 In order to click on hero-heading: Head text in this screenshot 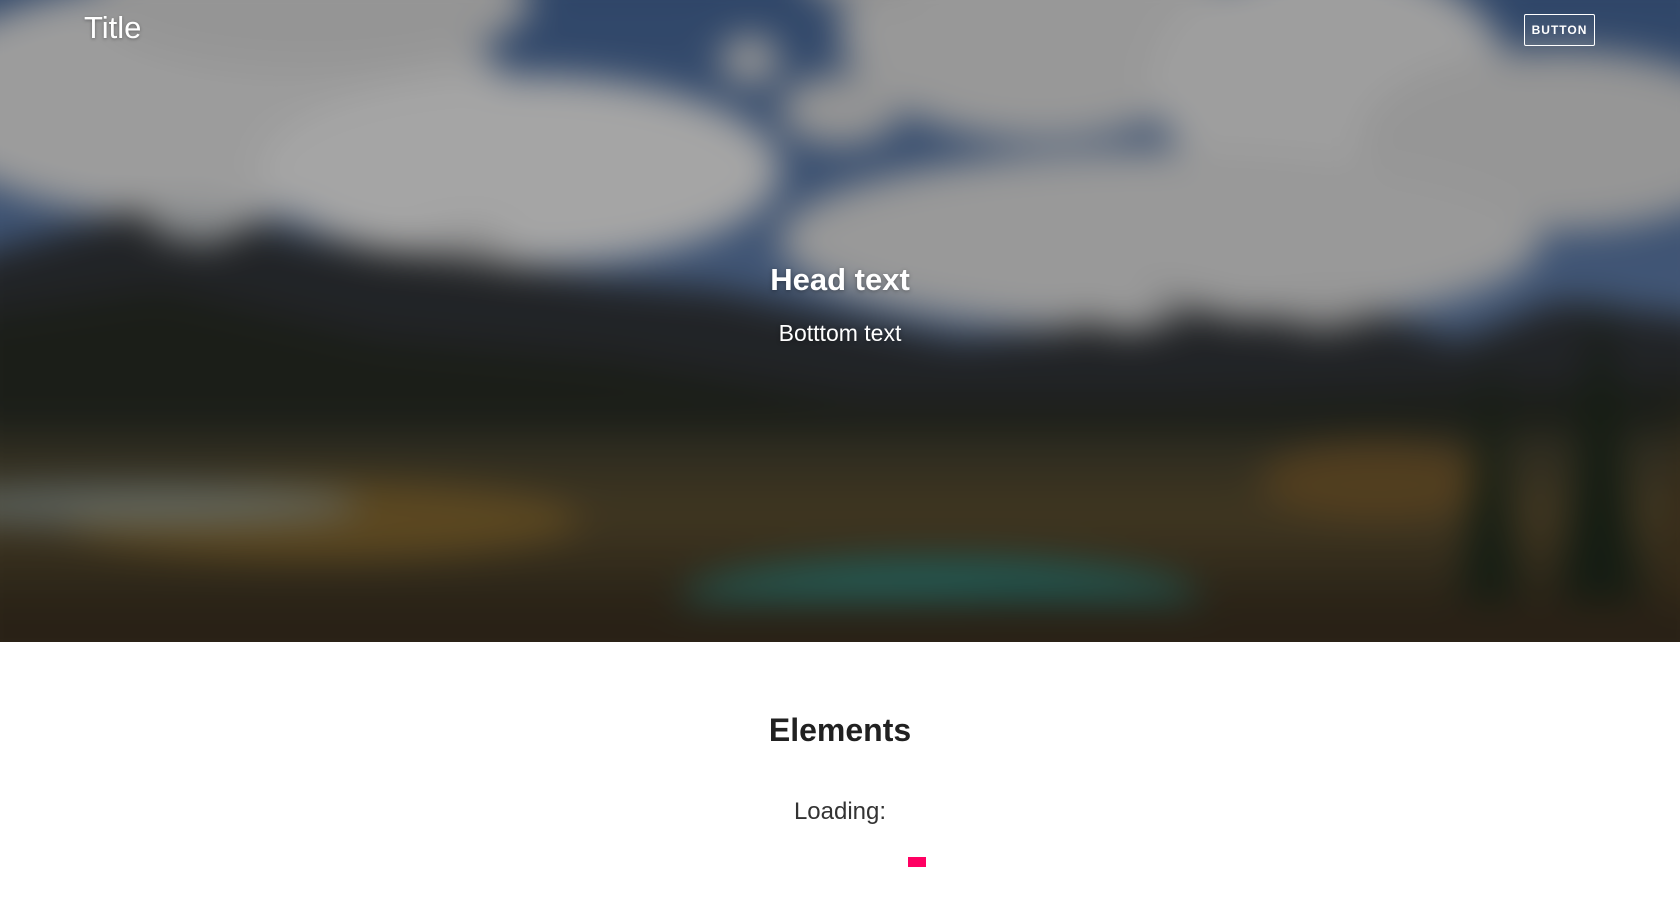, I will do `click(840, 279)`.